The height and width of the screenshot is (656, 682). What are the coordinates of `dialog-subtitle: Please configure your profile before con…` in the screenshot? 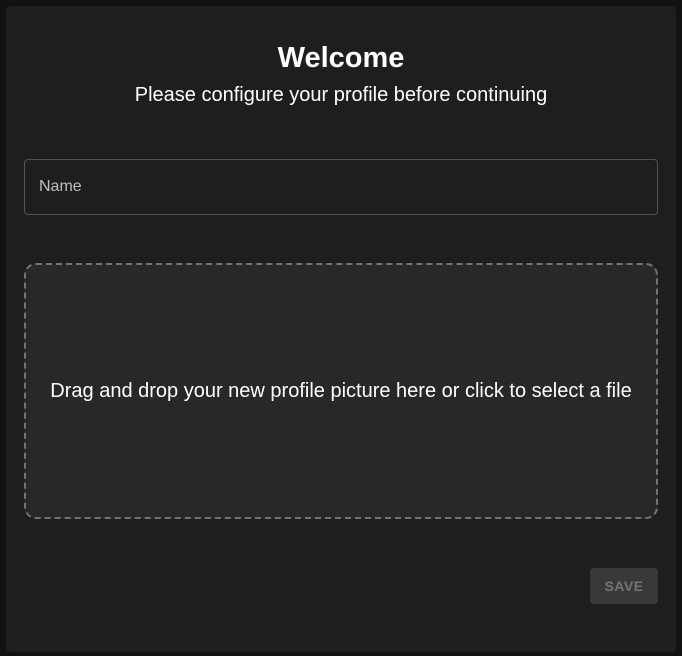 It's located at (341, 95).